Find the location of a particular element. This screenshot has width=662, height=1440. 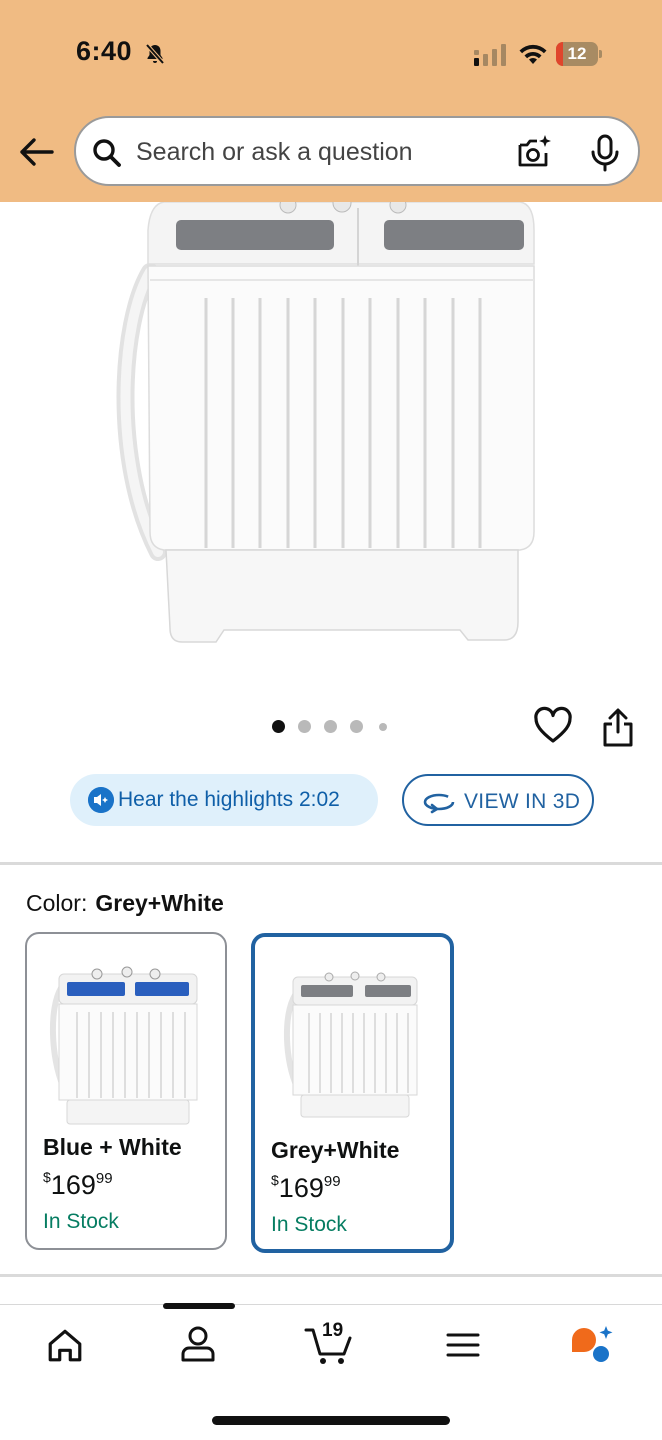

cart-count-badge: 19 is located at coordinates (333, 1330).